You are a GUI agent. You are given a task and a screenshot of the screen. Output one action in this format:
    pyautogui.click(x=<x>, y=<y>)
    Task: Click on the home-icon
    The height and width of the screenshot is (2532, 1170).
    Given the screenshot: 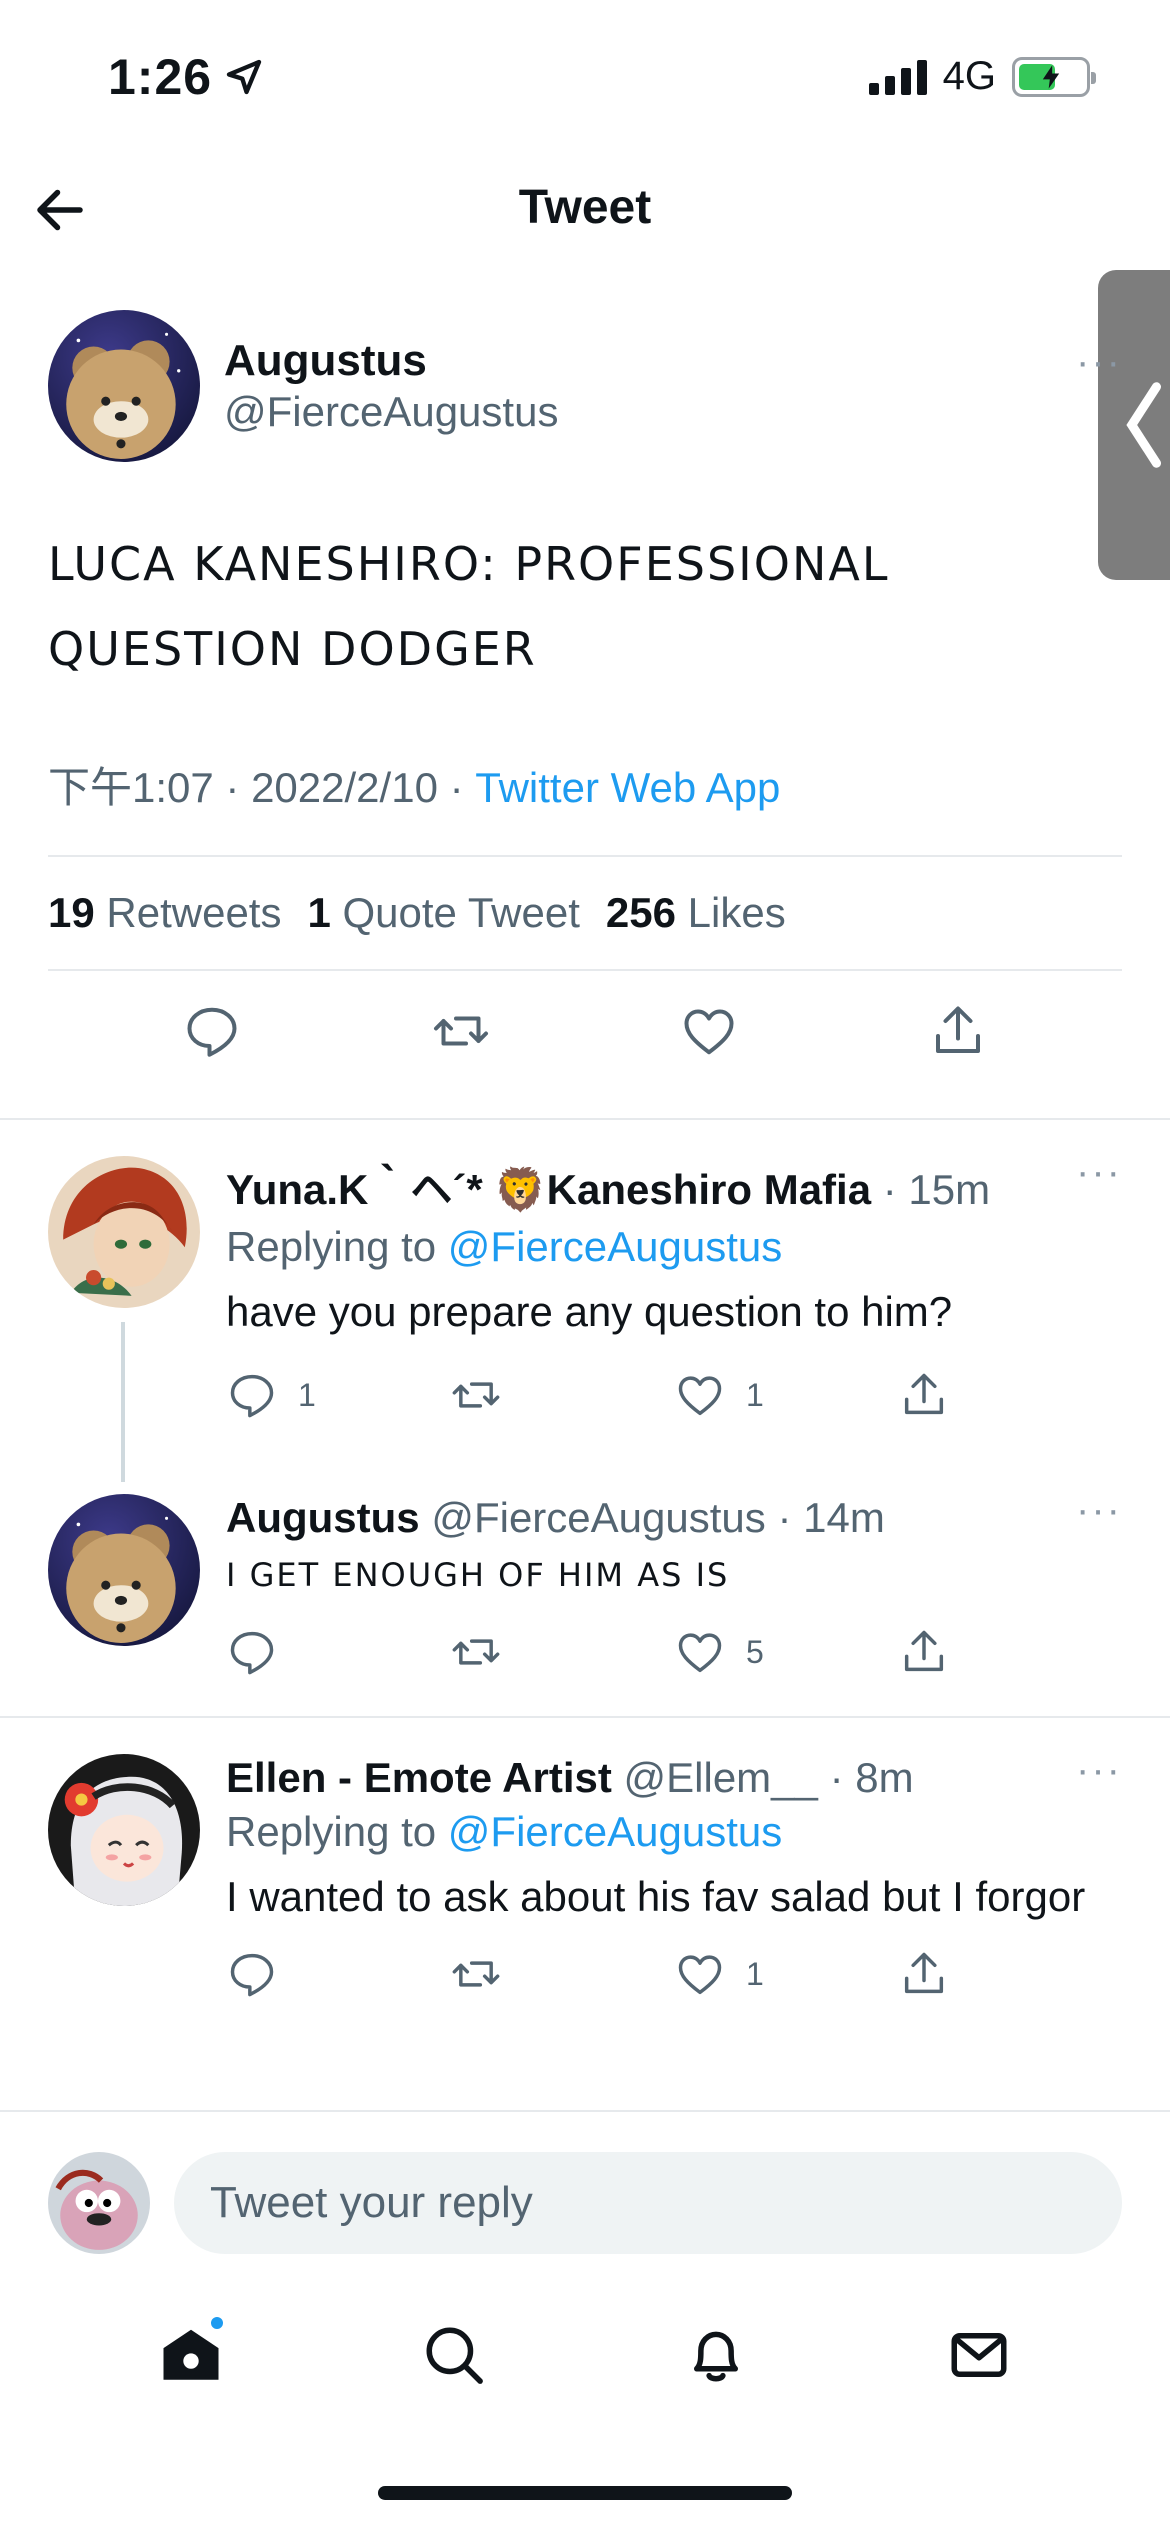 What is the action you would take?
    pyautogui.click(x=191, y=2354)
    